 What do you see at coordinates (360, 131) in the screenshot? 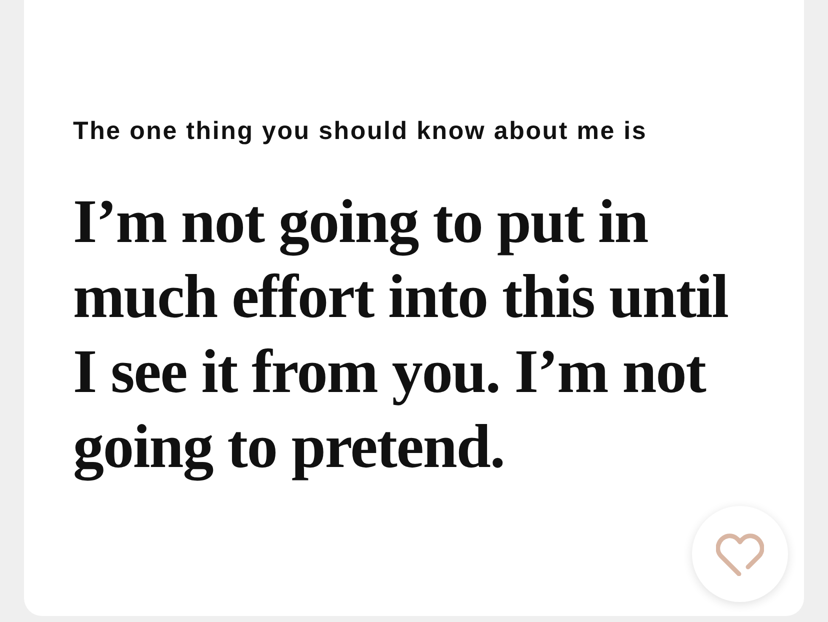
I see `prompt-question: The one thing you should know about me is` at bounding box center [360, 131].